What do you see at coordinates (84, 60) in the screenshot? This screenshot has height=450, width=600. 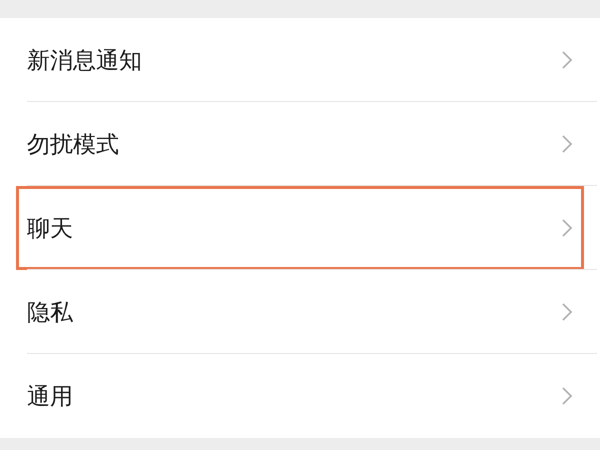 I see `setting-label: 新消息通知` at bounding box center [84, 60].